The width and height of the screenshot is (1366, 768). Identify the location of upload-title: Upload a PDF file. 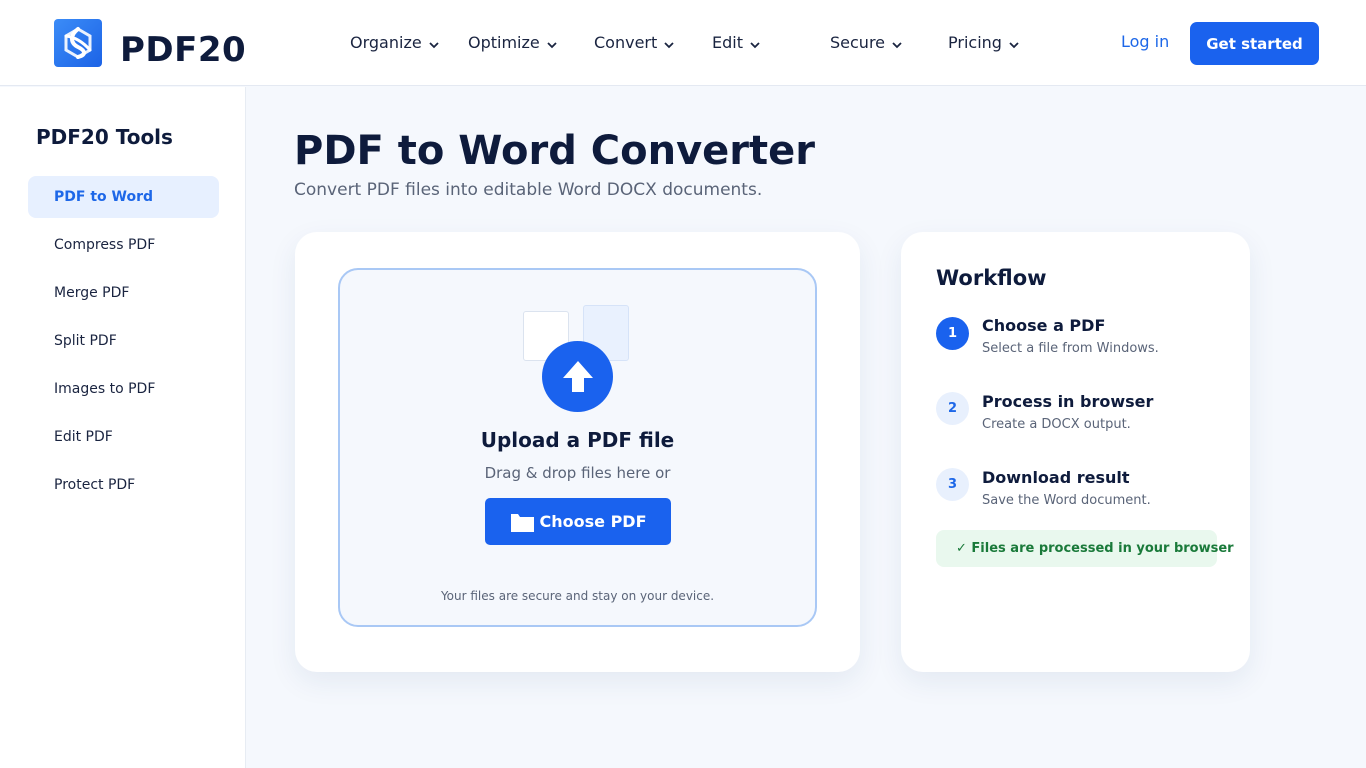
(577, 440).